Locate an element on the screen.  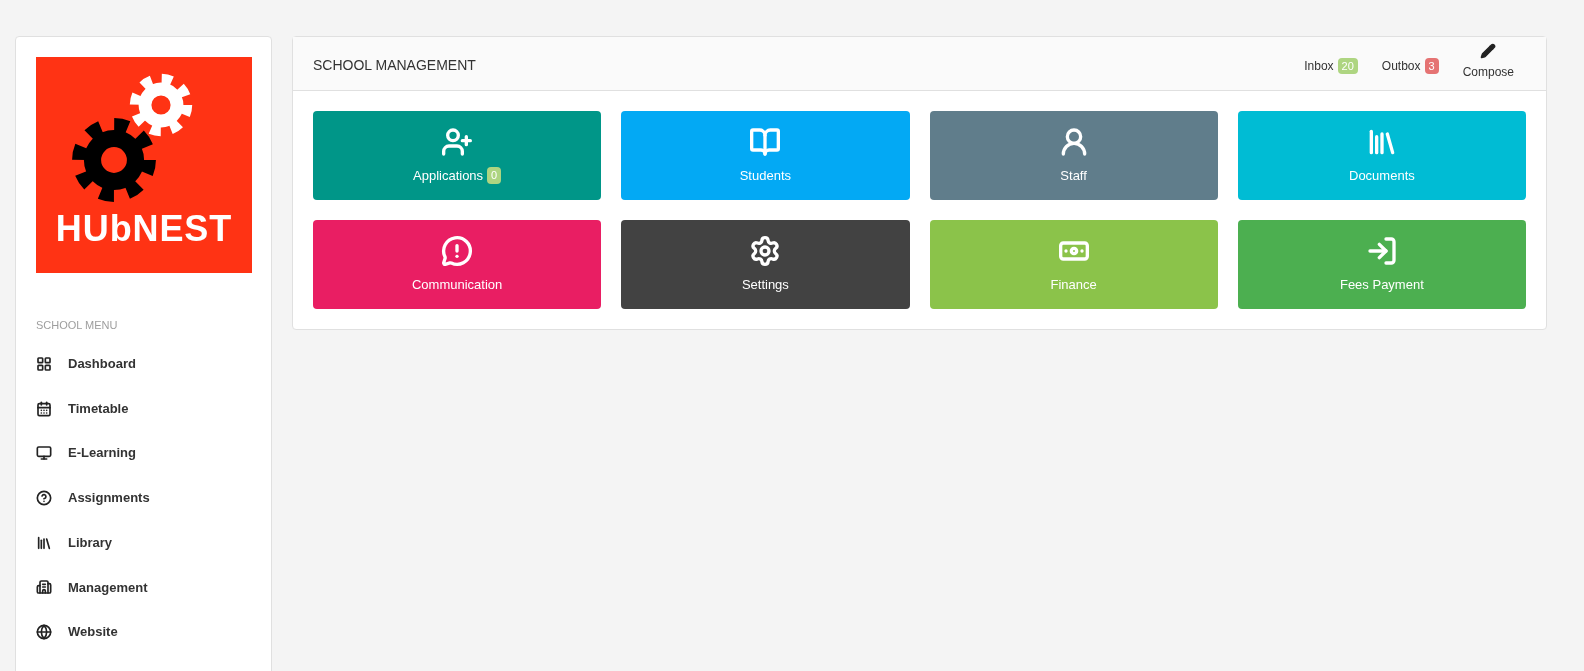
logo-text: HUbNEST is located at coordinates (144, 229).